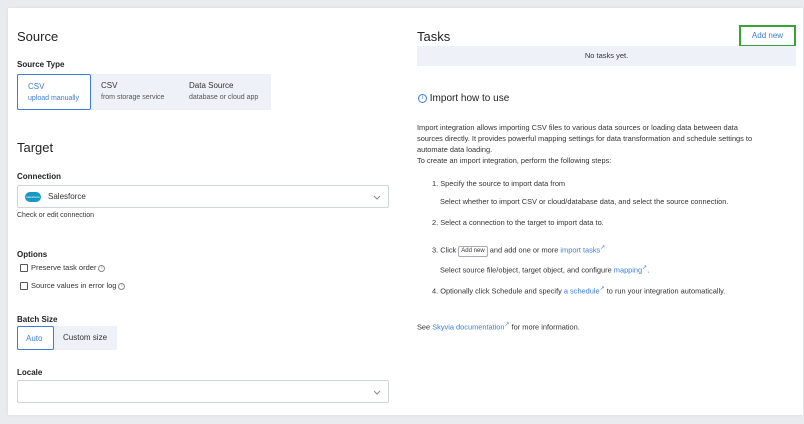  What do you see at coordinates (33, 197) in the screenshot?
I see `salesforce-logo-icon: salesforce` at bounding box center [33, 197].